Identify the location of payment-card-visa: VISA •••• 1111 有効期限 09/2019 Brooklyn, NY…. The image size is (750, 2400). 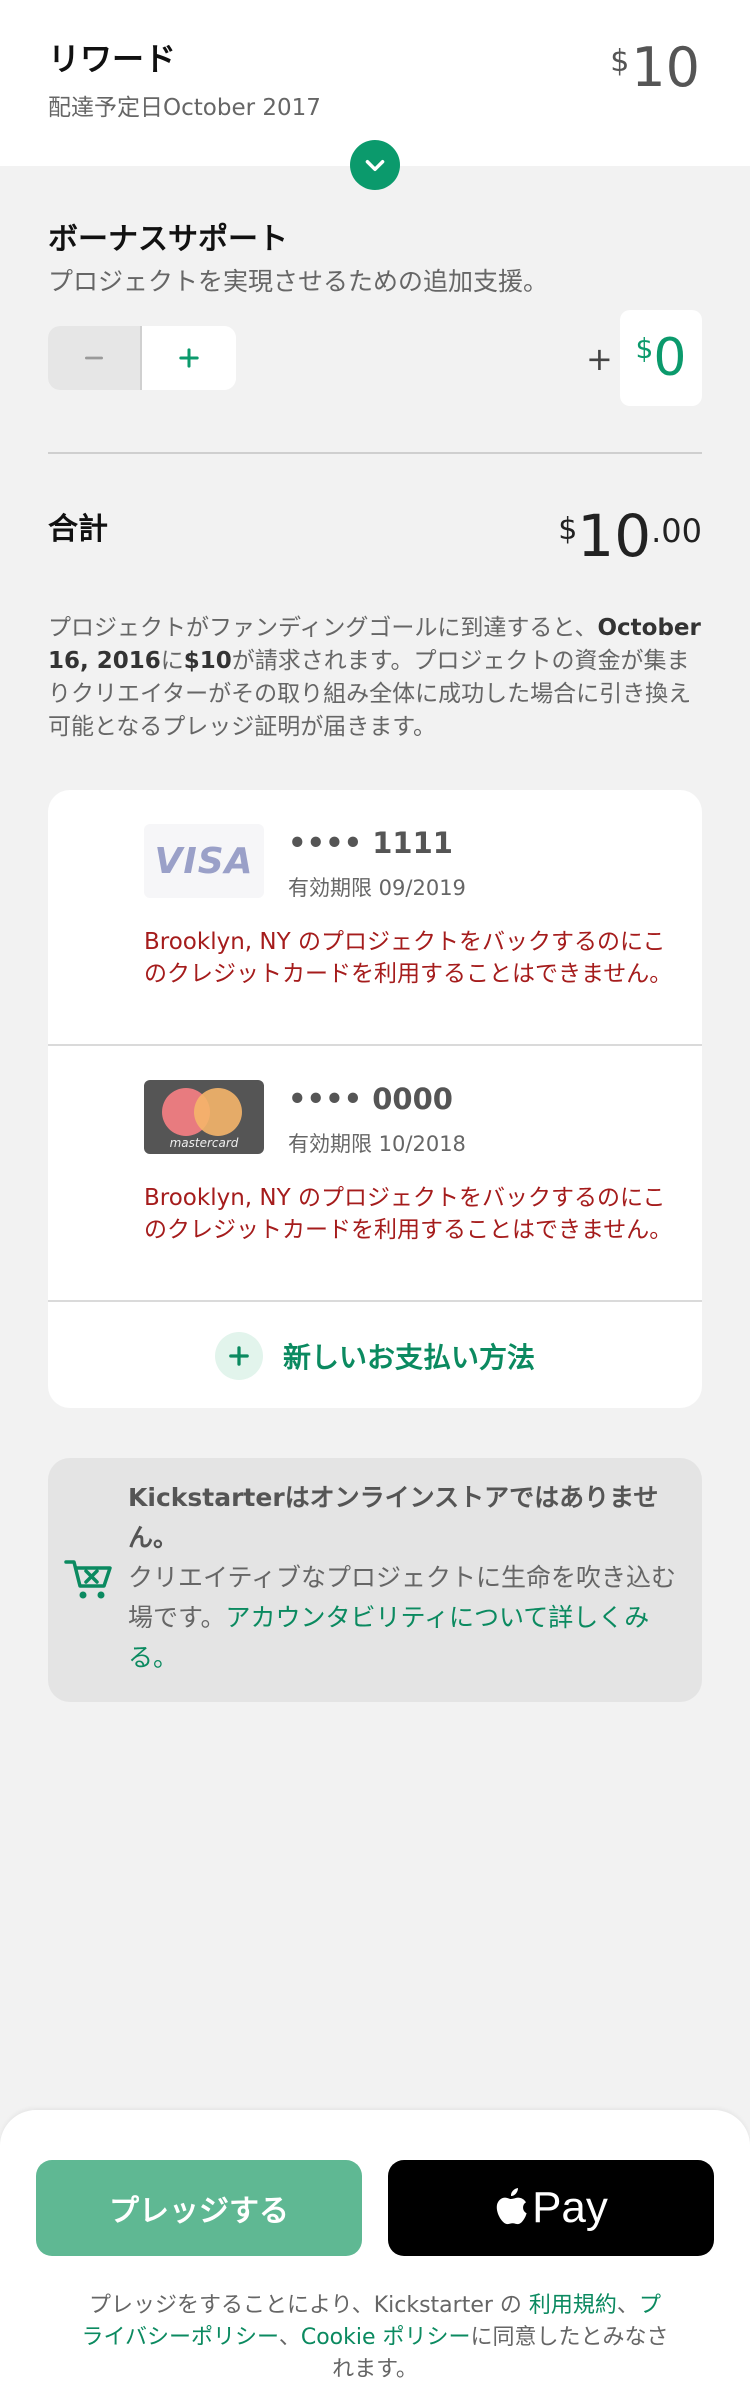
(375, 918).